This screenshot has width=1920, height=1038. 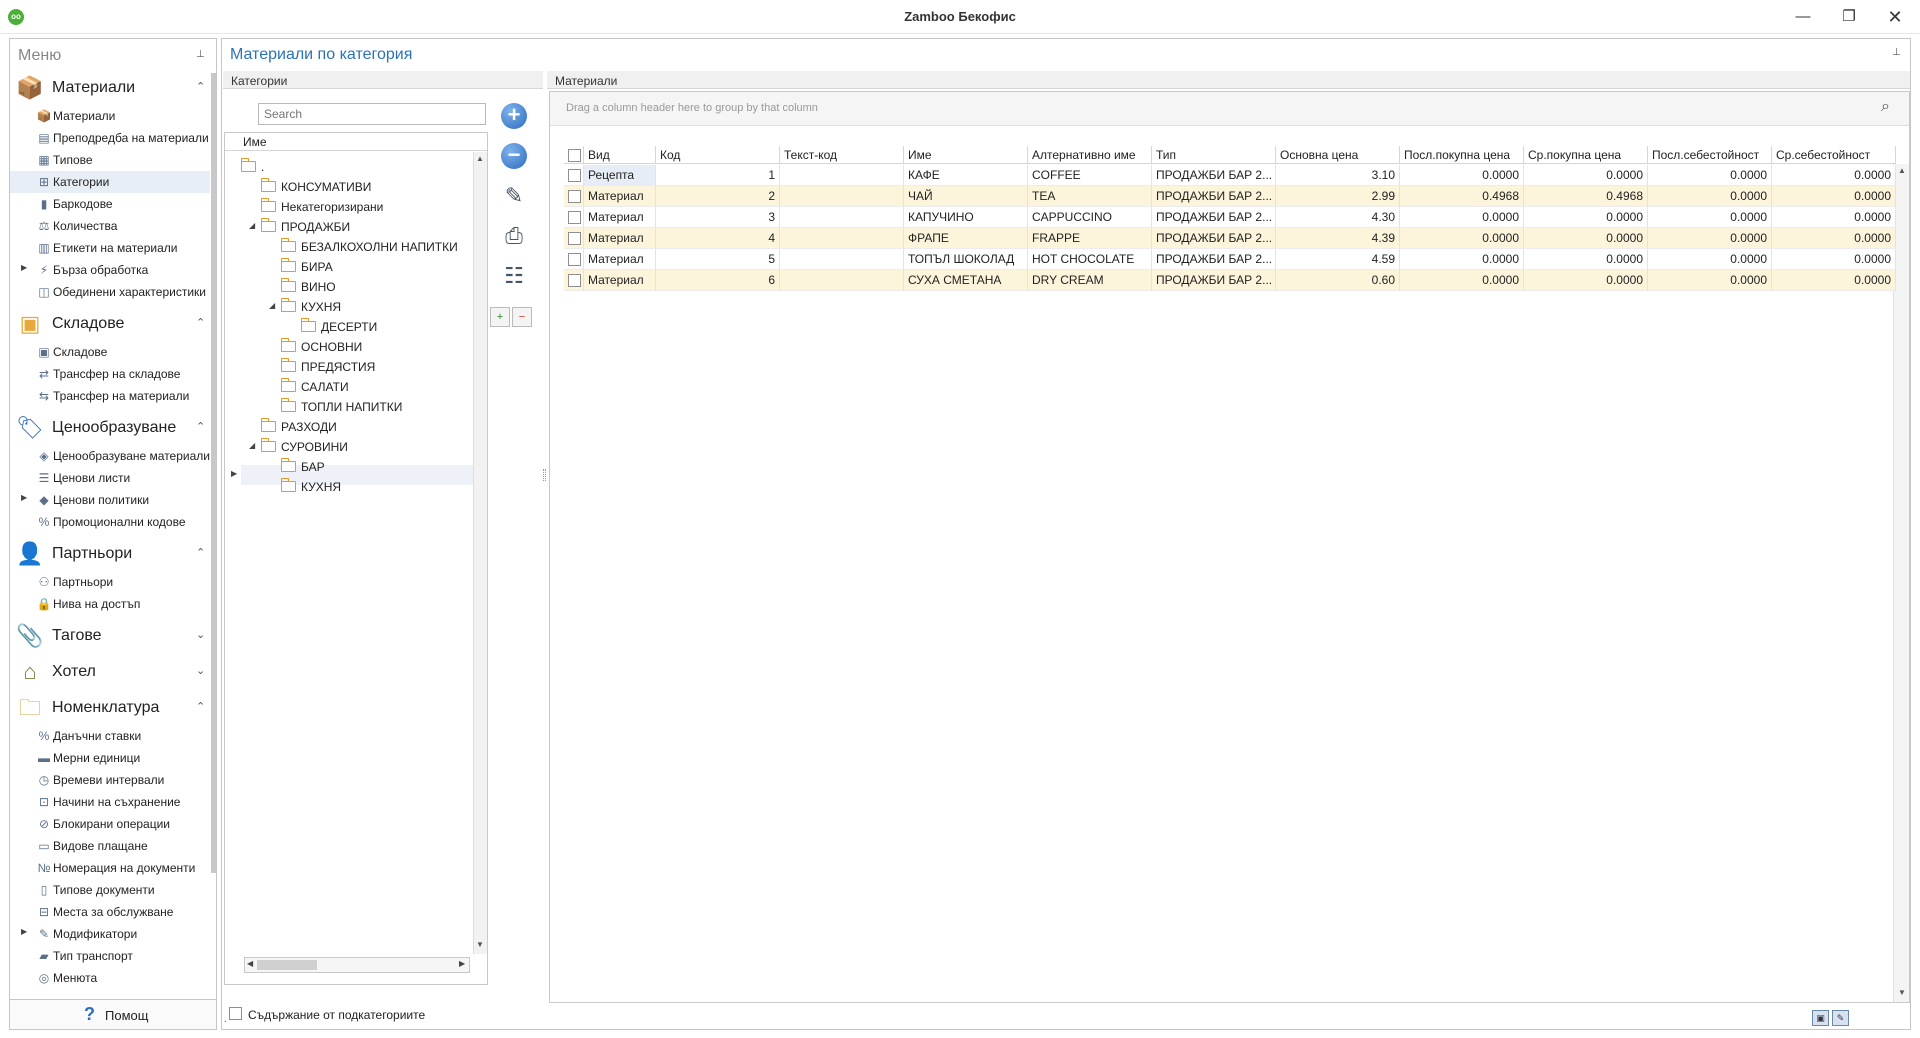 What do you see at coordinates (348, 207) in the screenshot?
I see `tree-node: Некатегоризирани` at bounding box center [348, 207].